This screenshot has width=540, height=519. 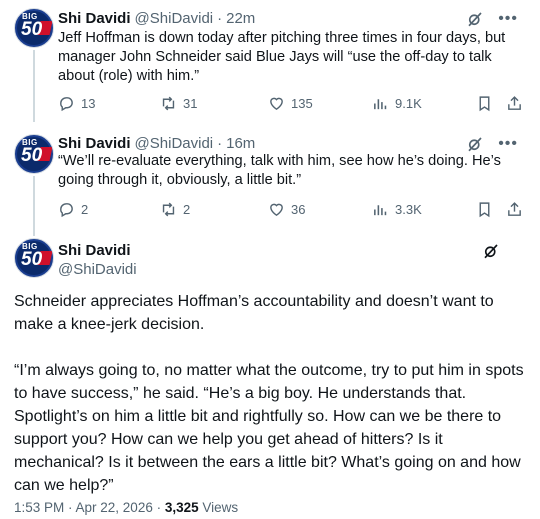 What do you see at coordinates (34, 258) in the screenshot?
I see `avatar: BIG 50` at bounding box center [34, 258].